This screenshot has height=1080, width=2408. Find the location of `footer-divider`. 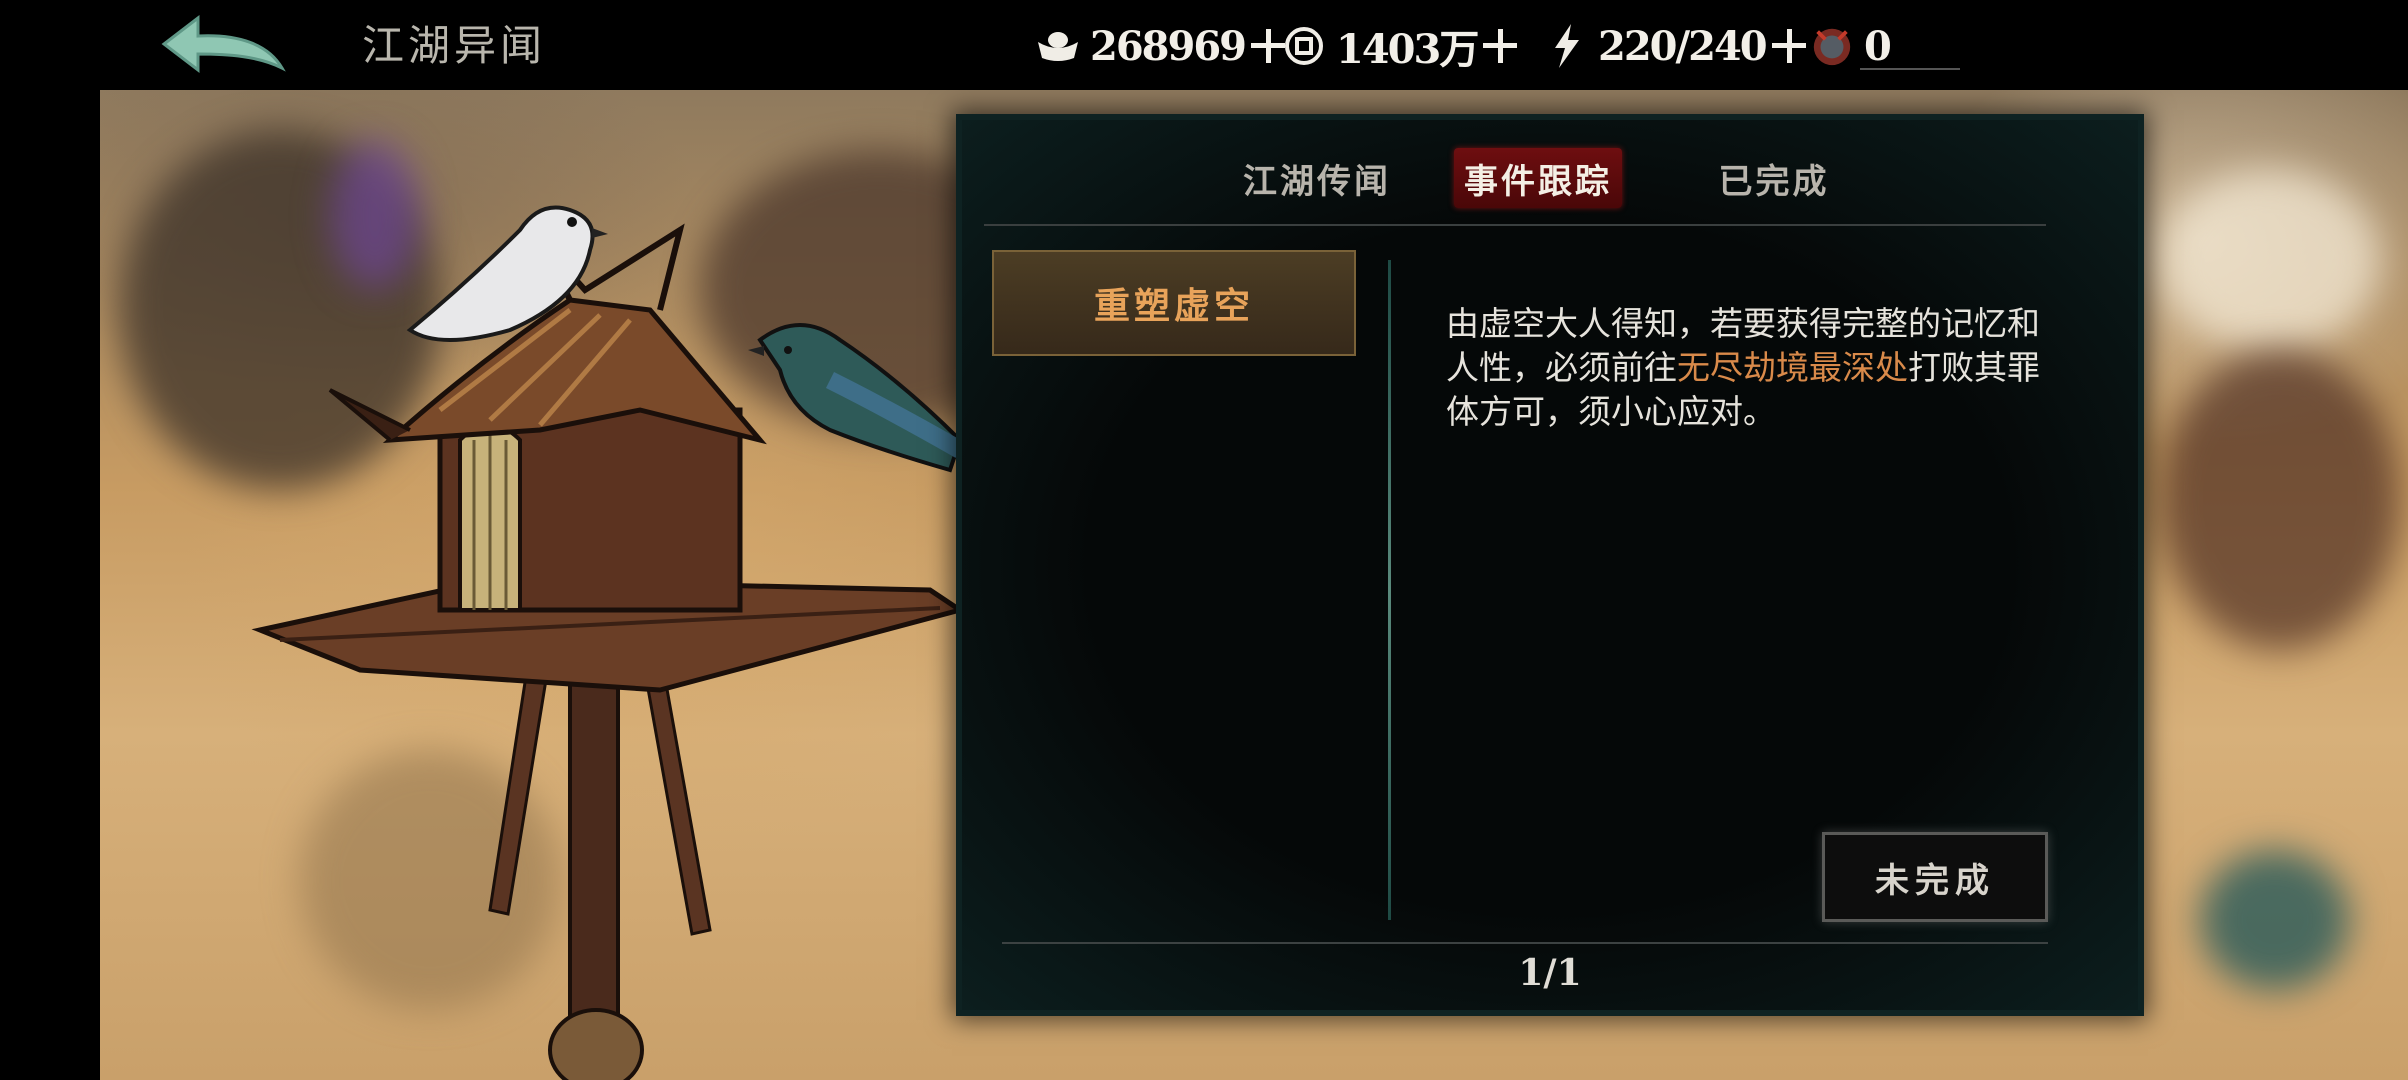

footer-divider is located at coordinates (1525, 943).